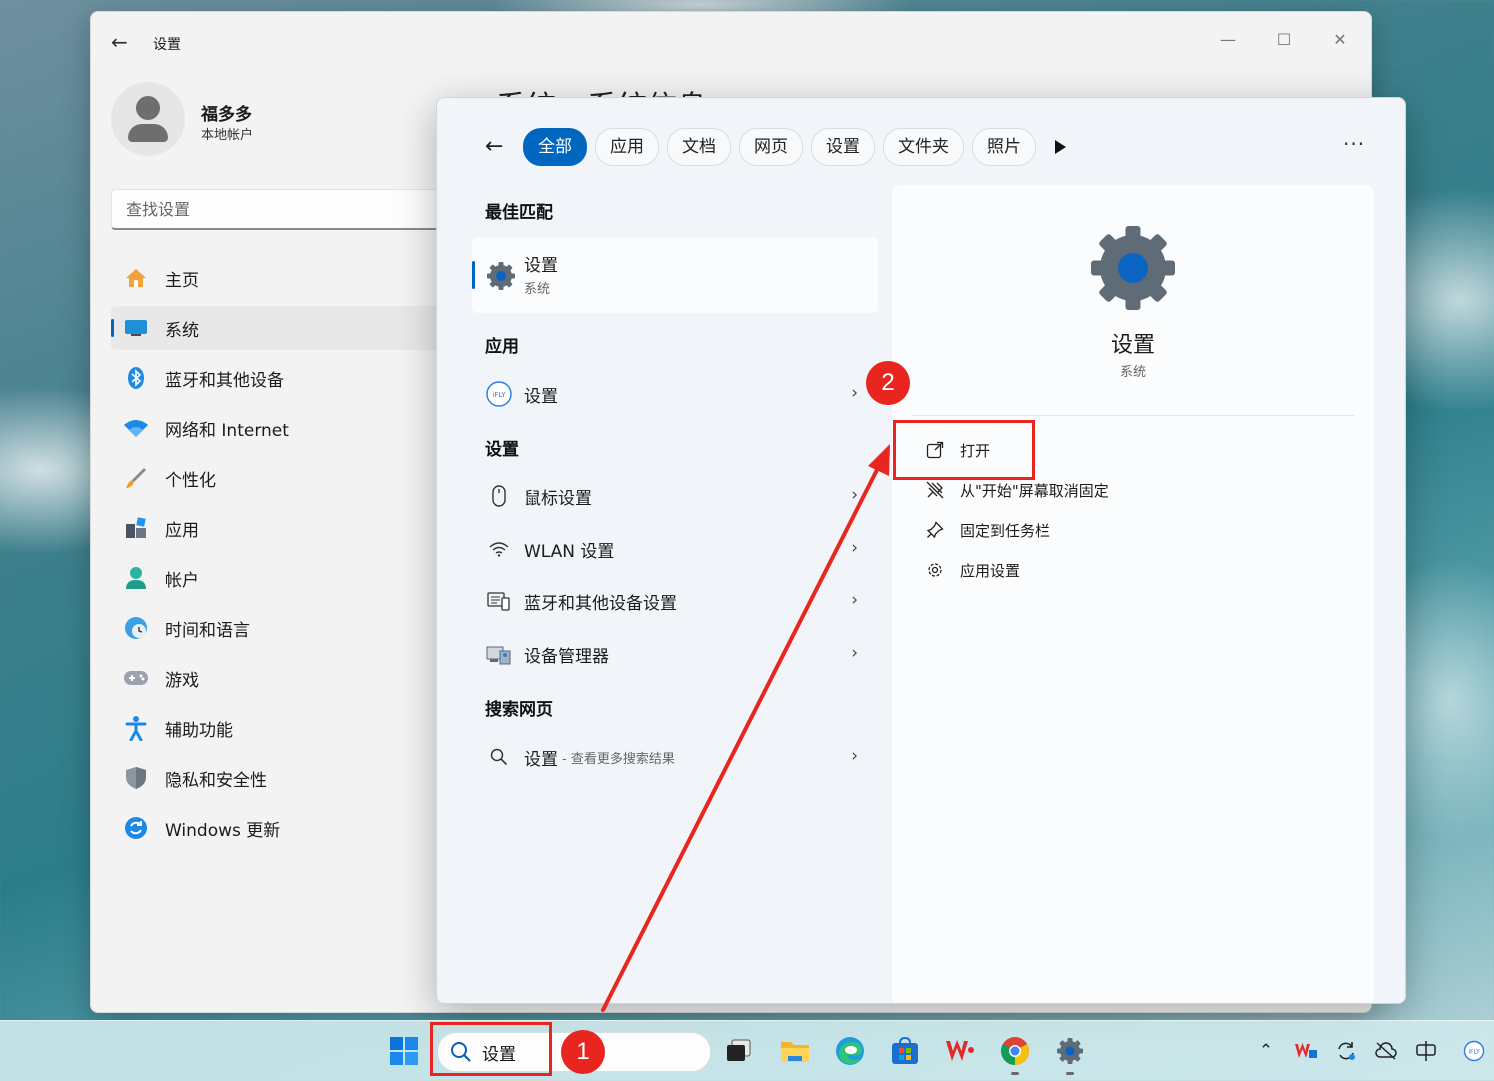 The width and height of the screenshot is (1494, 1081). Describe the element at coordinates (281, 328) in the screenshot. I see `sidebar-item-system: 系统` at that location.